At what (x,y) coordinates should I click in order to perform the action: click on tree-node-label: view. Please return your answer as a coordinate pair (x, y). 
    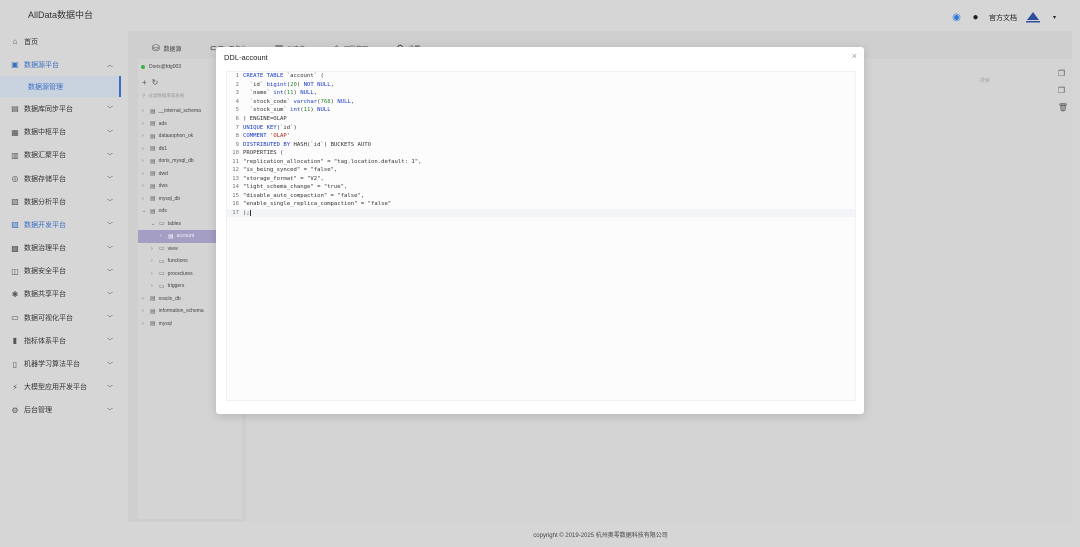
    Looking at the image, I should click on (172, 248).